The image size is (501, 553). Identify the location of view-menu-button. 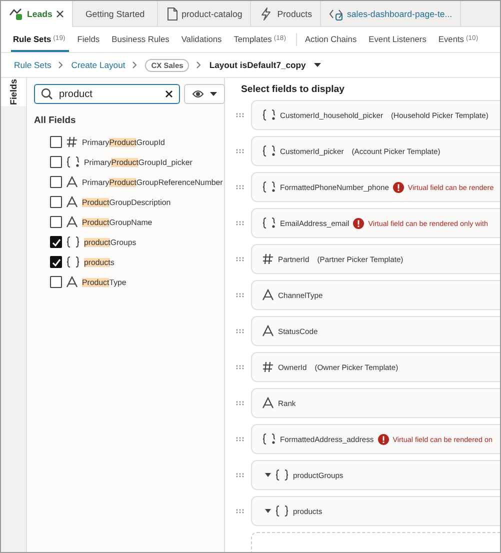
(204, 94).